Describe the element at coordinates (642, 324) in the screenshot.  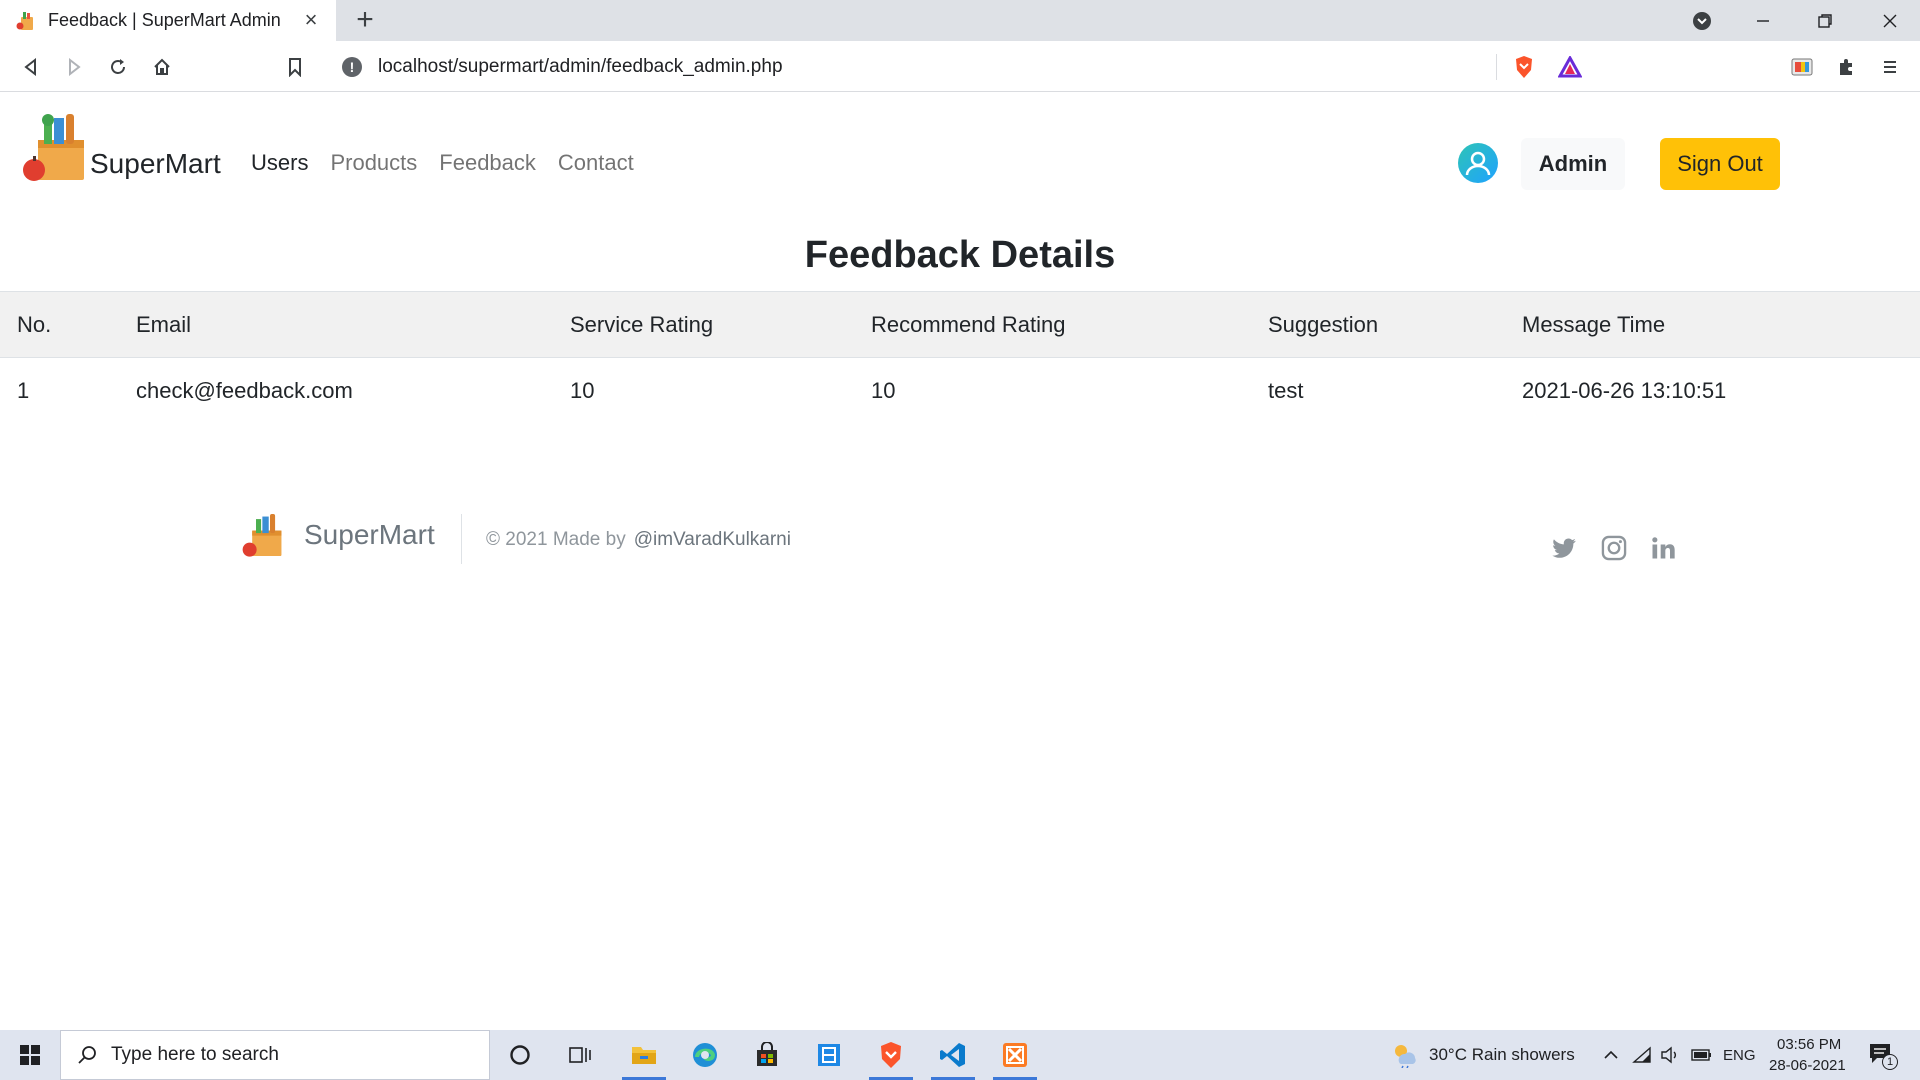
I see `col-header-service-rating: Service Rating` at that location.